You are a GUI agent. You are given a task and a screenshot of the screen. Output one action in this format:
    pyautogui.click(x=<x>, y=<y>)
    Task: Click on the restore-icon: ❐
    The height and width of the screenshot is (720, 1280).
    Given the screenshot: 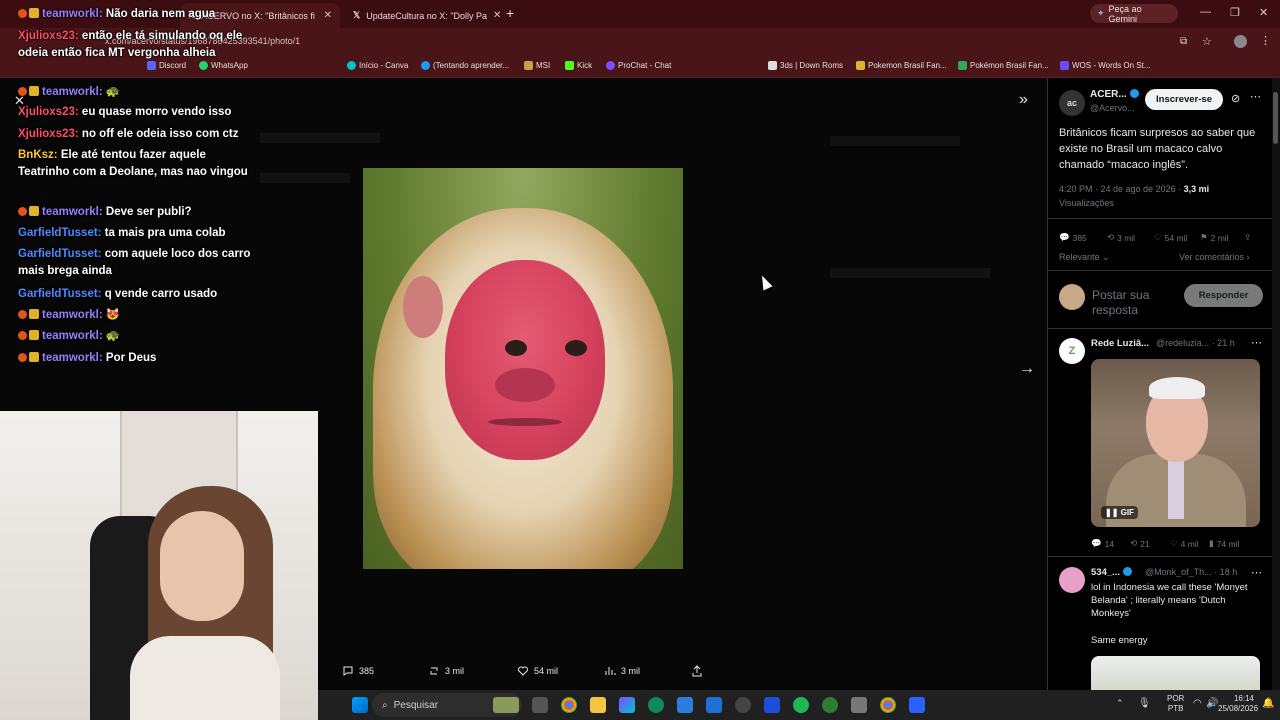 What is the action you would take?
    pyautogui.click(x=1235, y=12)
    